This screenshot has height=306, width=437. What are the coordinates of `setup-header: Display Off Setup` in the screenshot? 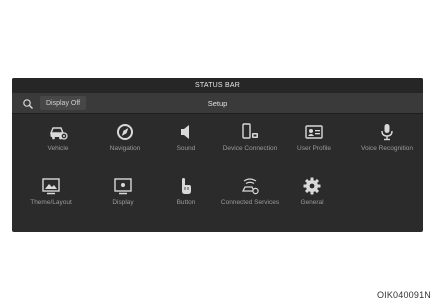 It's located at (217, 103).